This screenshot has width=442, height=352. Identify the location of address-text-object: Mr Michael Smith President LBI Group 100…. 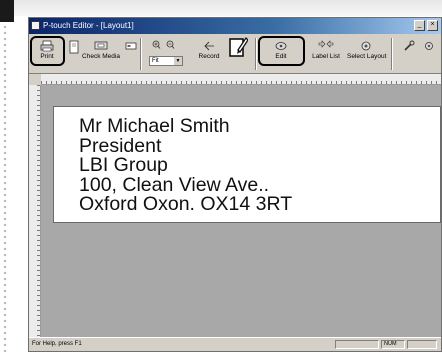
(186, 165).